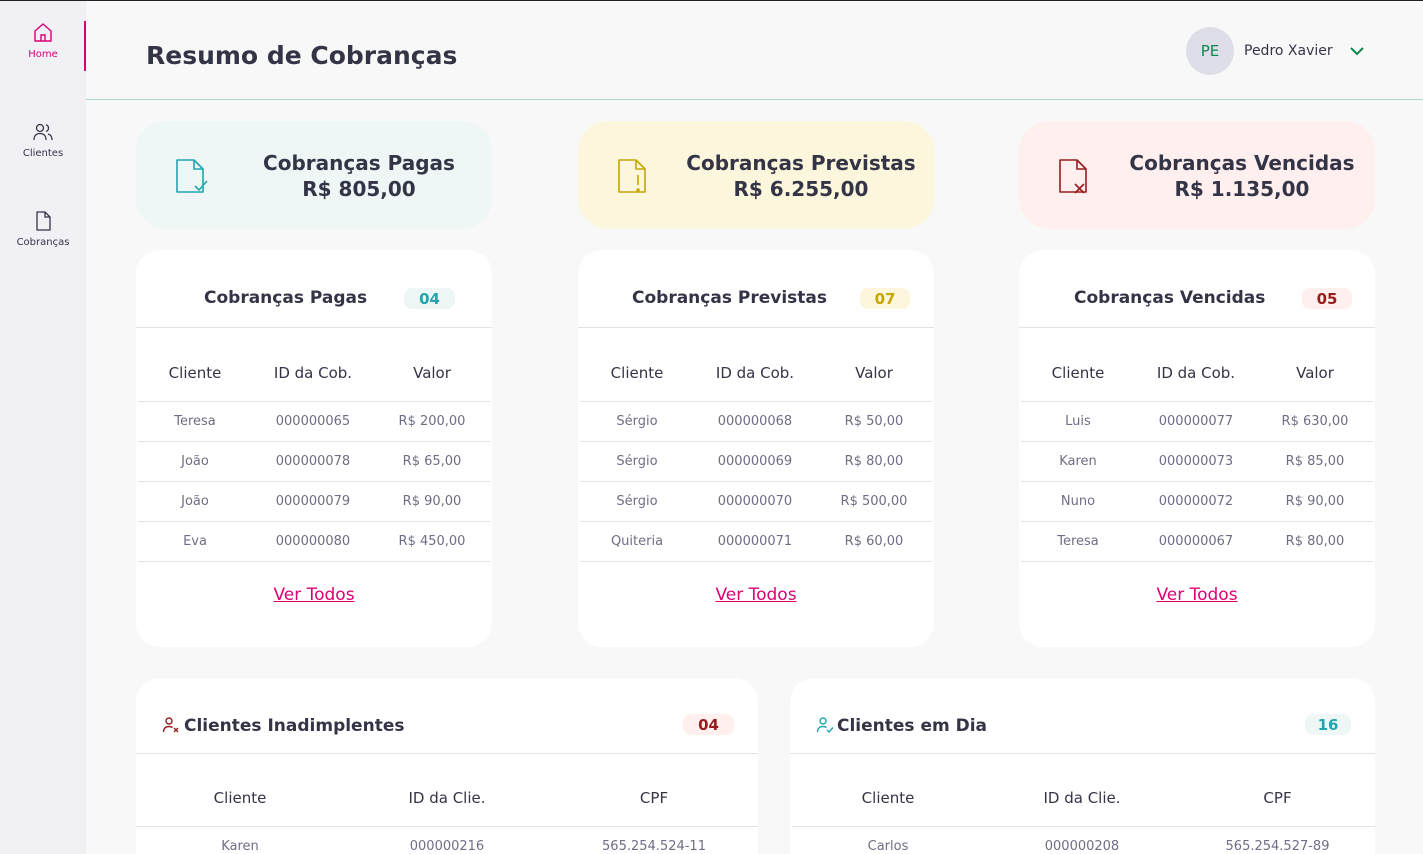 This screenshot has width=1423, height=854. I want to click on table-header-row: Cliente ID da Clie. CPF, so click(1083, 790).